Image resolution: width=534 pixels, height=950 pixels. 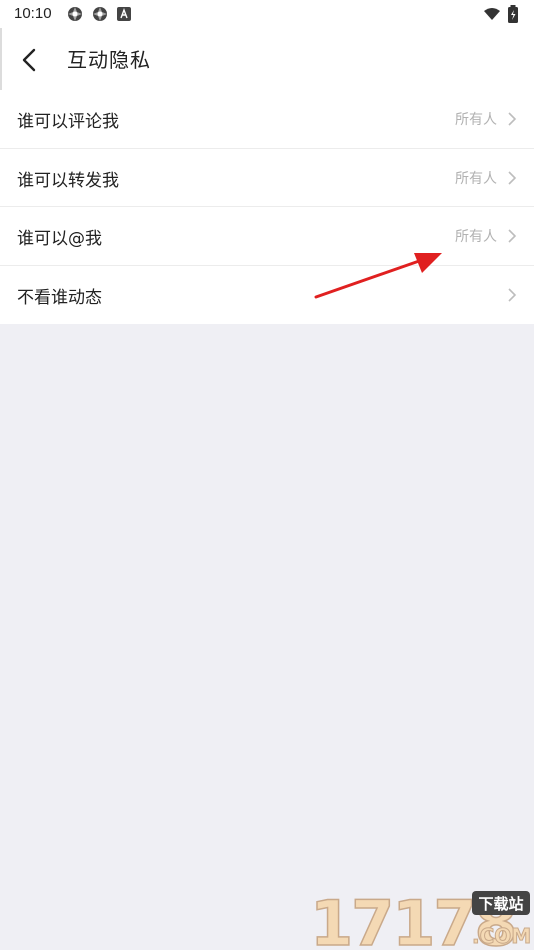 I want to click on annotation-arrow, so click(x=378, y=276).